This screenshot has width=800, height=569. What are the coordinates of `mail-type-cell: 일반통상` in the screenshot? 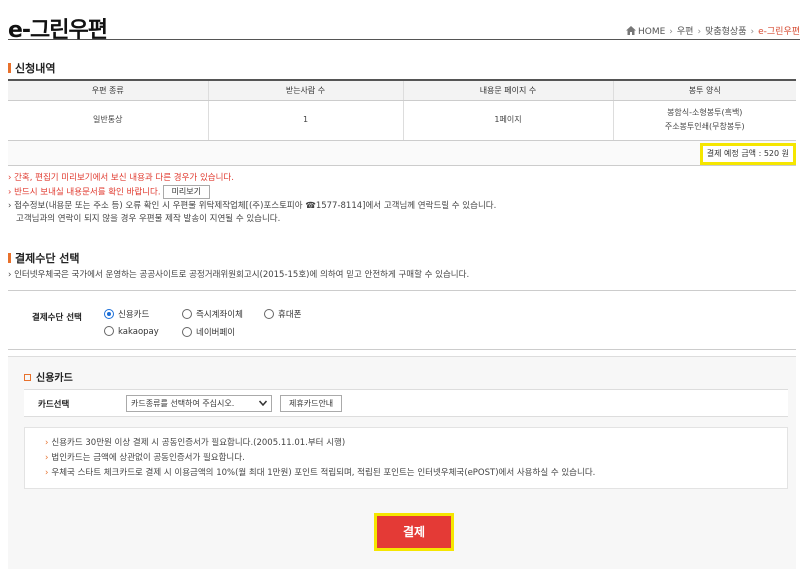 It's located at (108, 120).